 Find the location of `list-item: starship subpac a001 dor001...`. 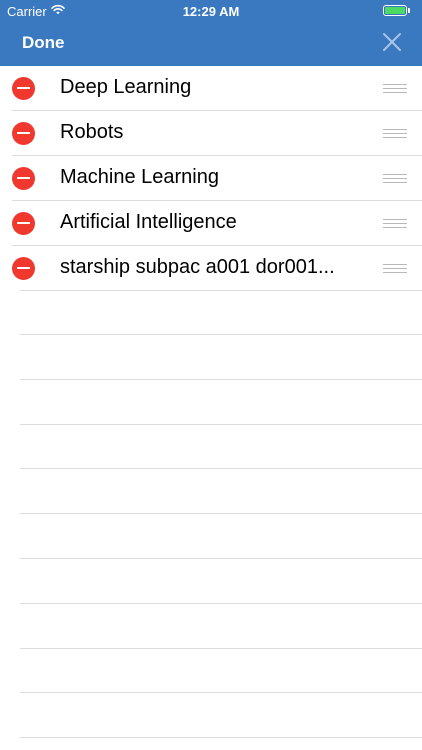

list-item: starship subpac a001 dor001... is located at coordinates (211, 268).